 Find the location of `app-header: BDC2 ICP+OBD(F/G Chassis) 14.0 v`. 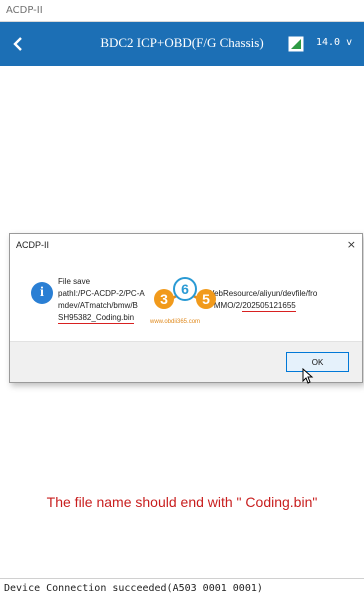

app-header: BDC2 ICP+OBD(F/G Chassis) 14.0 v is located at coordinates (182, 44).